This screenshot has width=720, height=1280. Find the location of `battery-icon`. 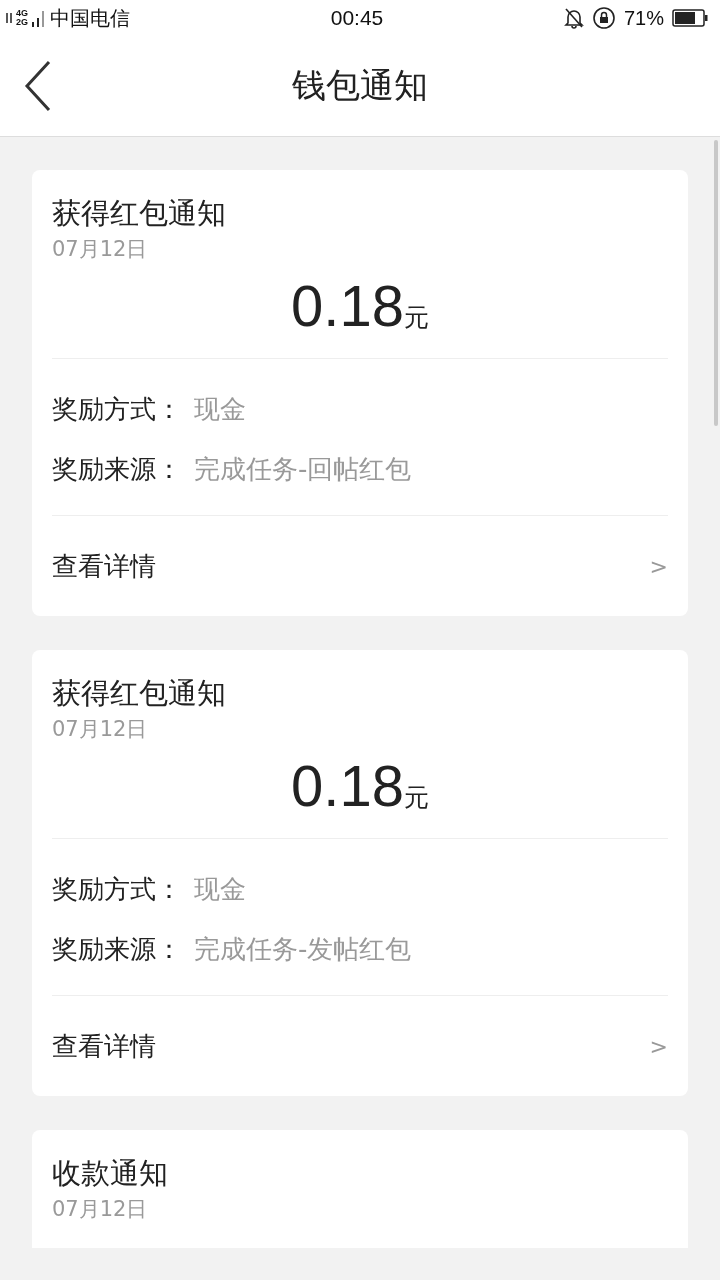

battery-icon is located at coordinates (690, 18).